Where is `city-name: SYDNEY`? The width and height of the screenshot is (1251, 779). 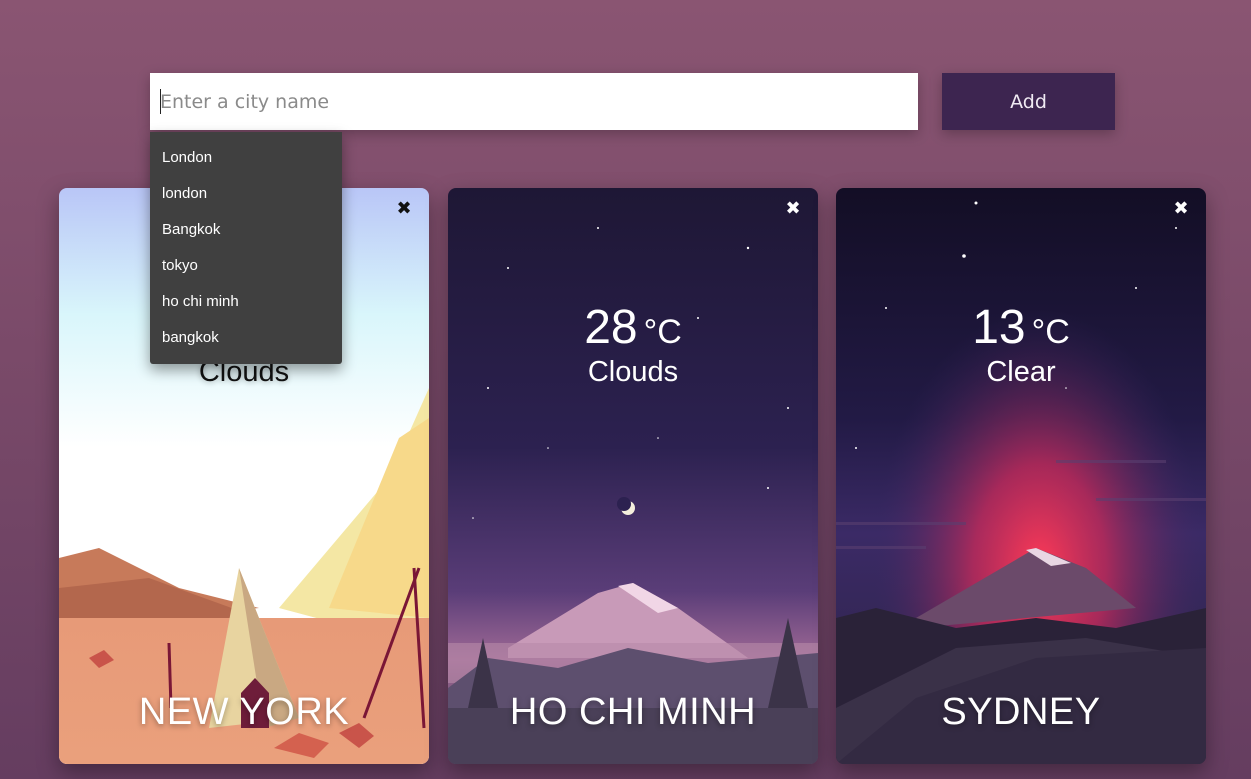 city-name: SYDNEY is located at coordinates (1021, 712).